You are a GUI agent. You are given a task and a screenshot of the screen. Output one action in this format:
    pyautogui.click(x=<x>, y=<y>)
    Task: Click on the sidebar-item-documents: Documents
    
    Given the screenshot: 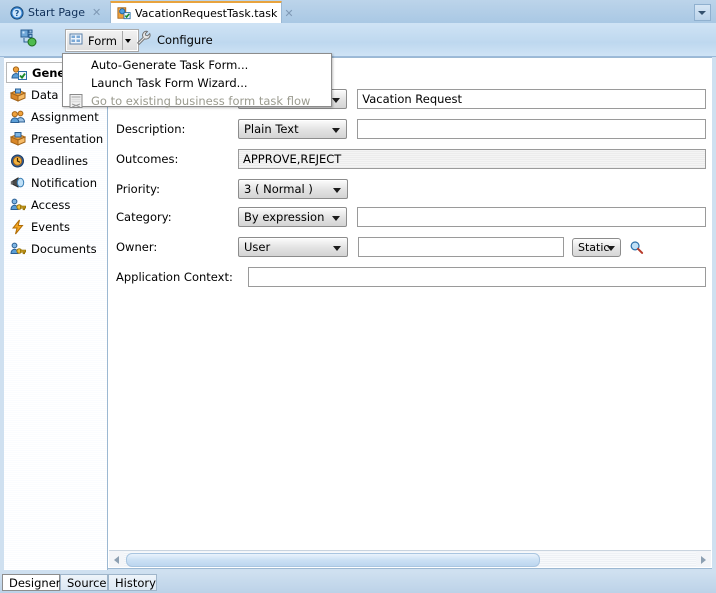 What is the action you would take?
    pyautogui.click(x=55, y=248)
    